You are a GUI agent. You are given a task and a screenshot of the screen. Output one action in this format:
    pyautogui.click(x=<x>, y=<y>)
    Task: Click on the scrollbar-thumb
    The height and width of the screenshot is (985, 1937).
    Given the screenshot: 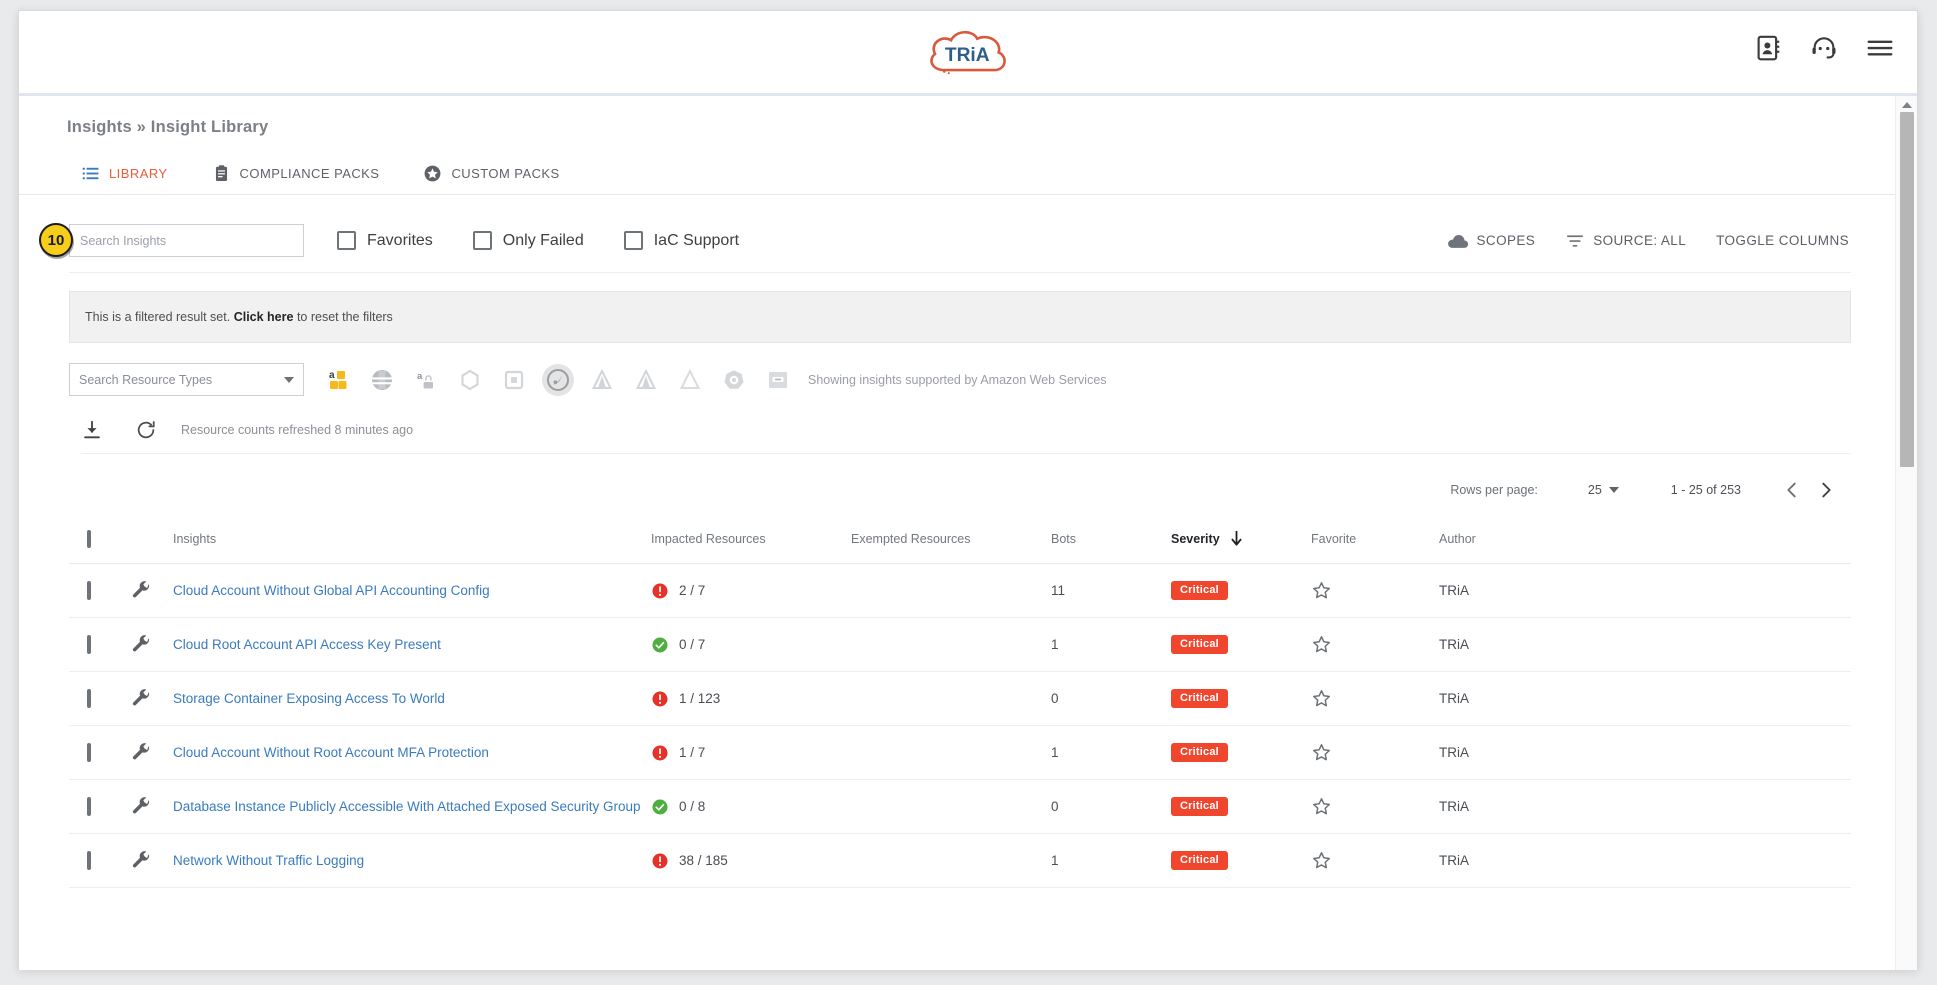 What is the action you would take?
    pyautogui.click(x=1907, y=289)
    